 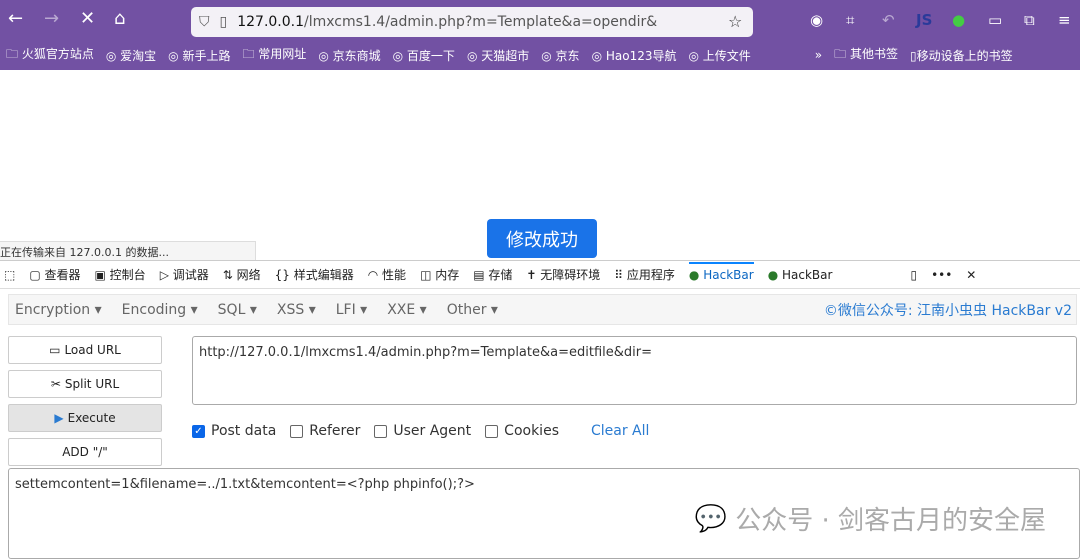 What do you see at coordinates (314, 274) in the screenshot?
I see `tab-style-editor: {} 样式编辑器` at bounding box center [314, 274].